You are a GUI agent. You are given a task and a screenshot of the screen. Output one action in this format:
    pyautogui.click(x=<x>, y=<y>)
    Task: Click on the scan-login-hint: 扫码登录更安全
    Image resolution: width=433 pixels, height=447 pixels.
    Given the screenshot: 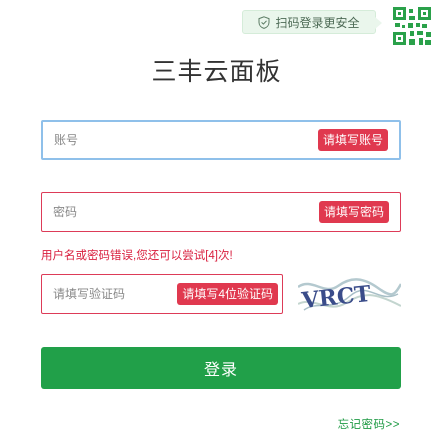 What is the action you would take?
    pyautogui.click(x=312, y=22)
    